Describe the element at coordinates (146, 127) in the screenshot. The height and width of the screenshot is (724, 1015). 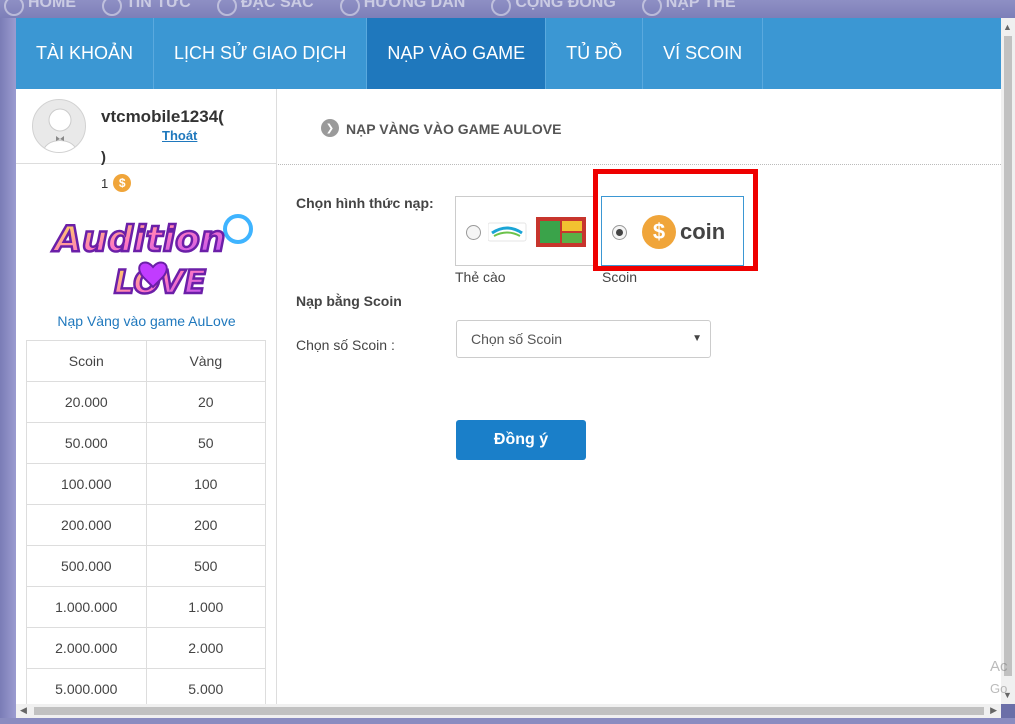
I see `profile-panel: vtcmobile1234( Thoát )` at that location.